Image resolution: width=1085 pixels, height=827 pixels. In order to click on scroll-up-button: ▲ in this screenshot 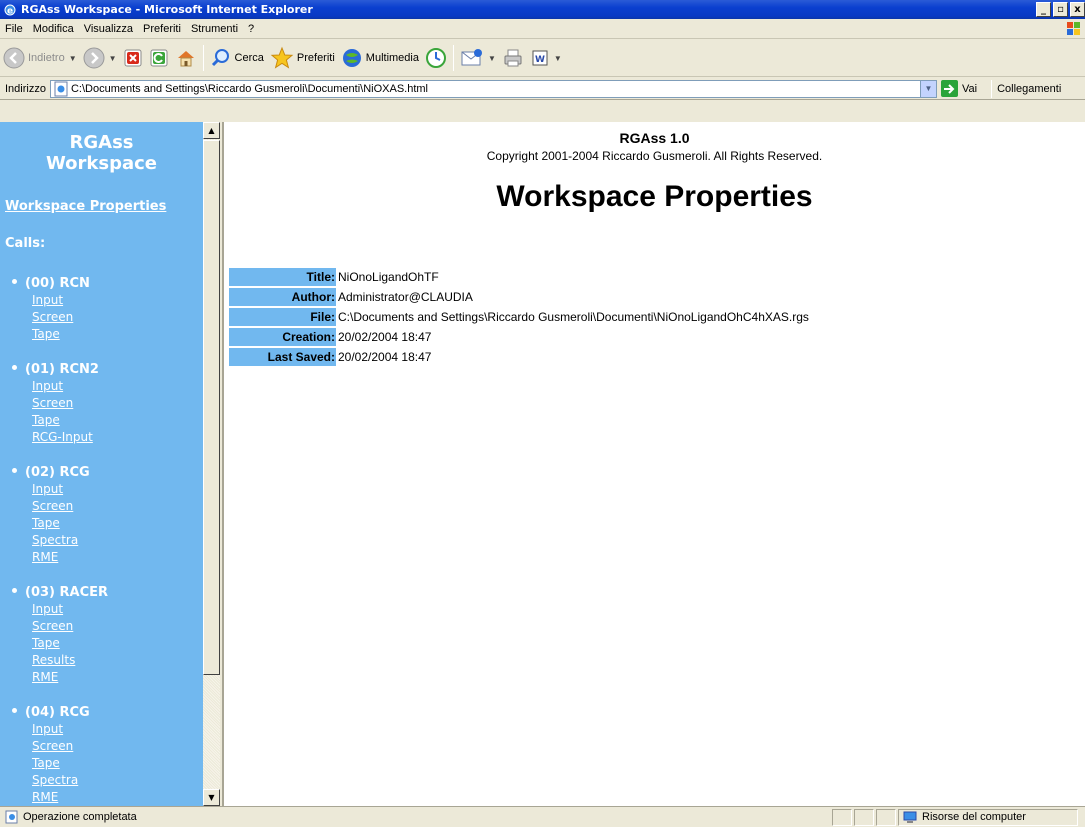, I will do `click(211, 130)`.